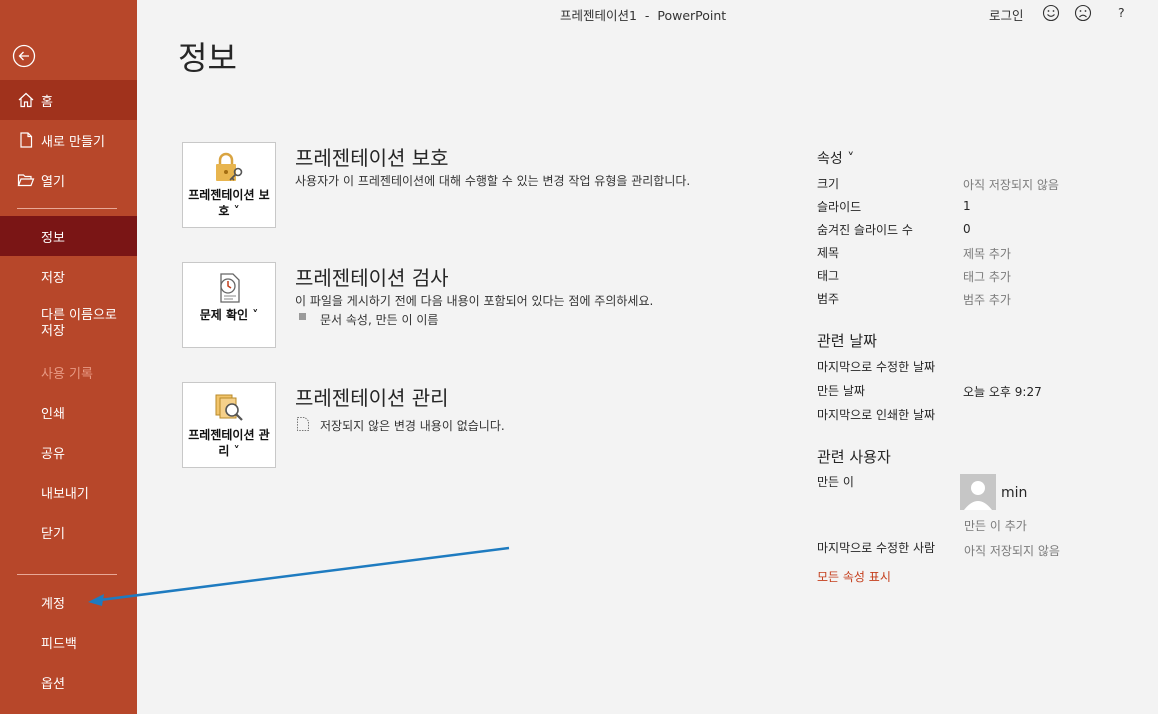 The width and height of the screenshot is (1158, 714). Describe the element at coordinates (987, 276) in the screenshot. I see `tags-field: 태그 추가` at that location.